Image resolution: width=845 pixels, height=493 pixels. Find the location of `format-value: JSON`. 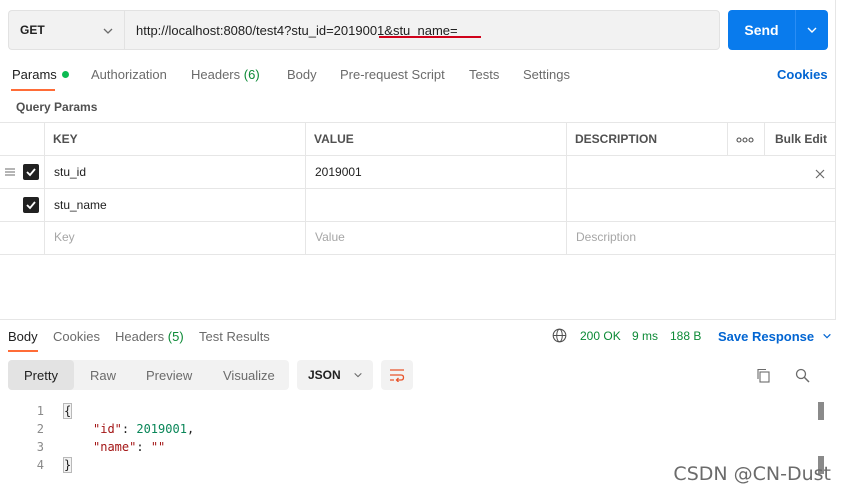

format-value: JSON is located at coordinates (324, 375).